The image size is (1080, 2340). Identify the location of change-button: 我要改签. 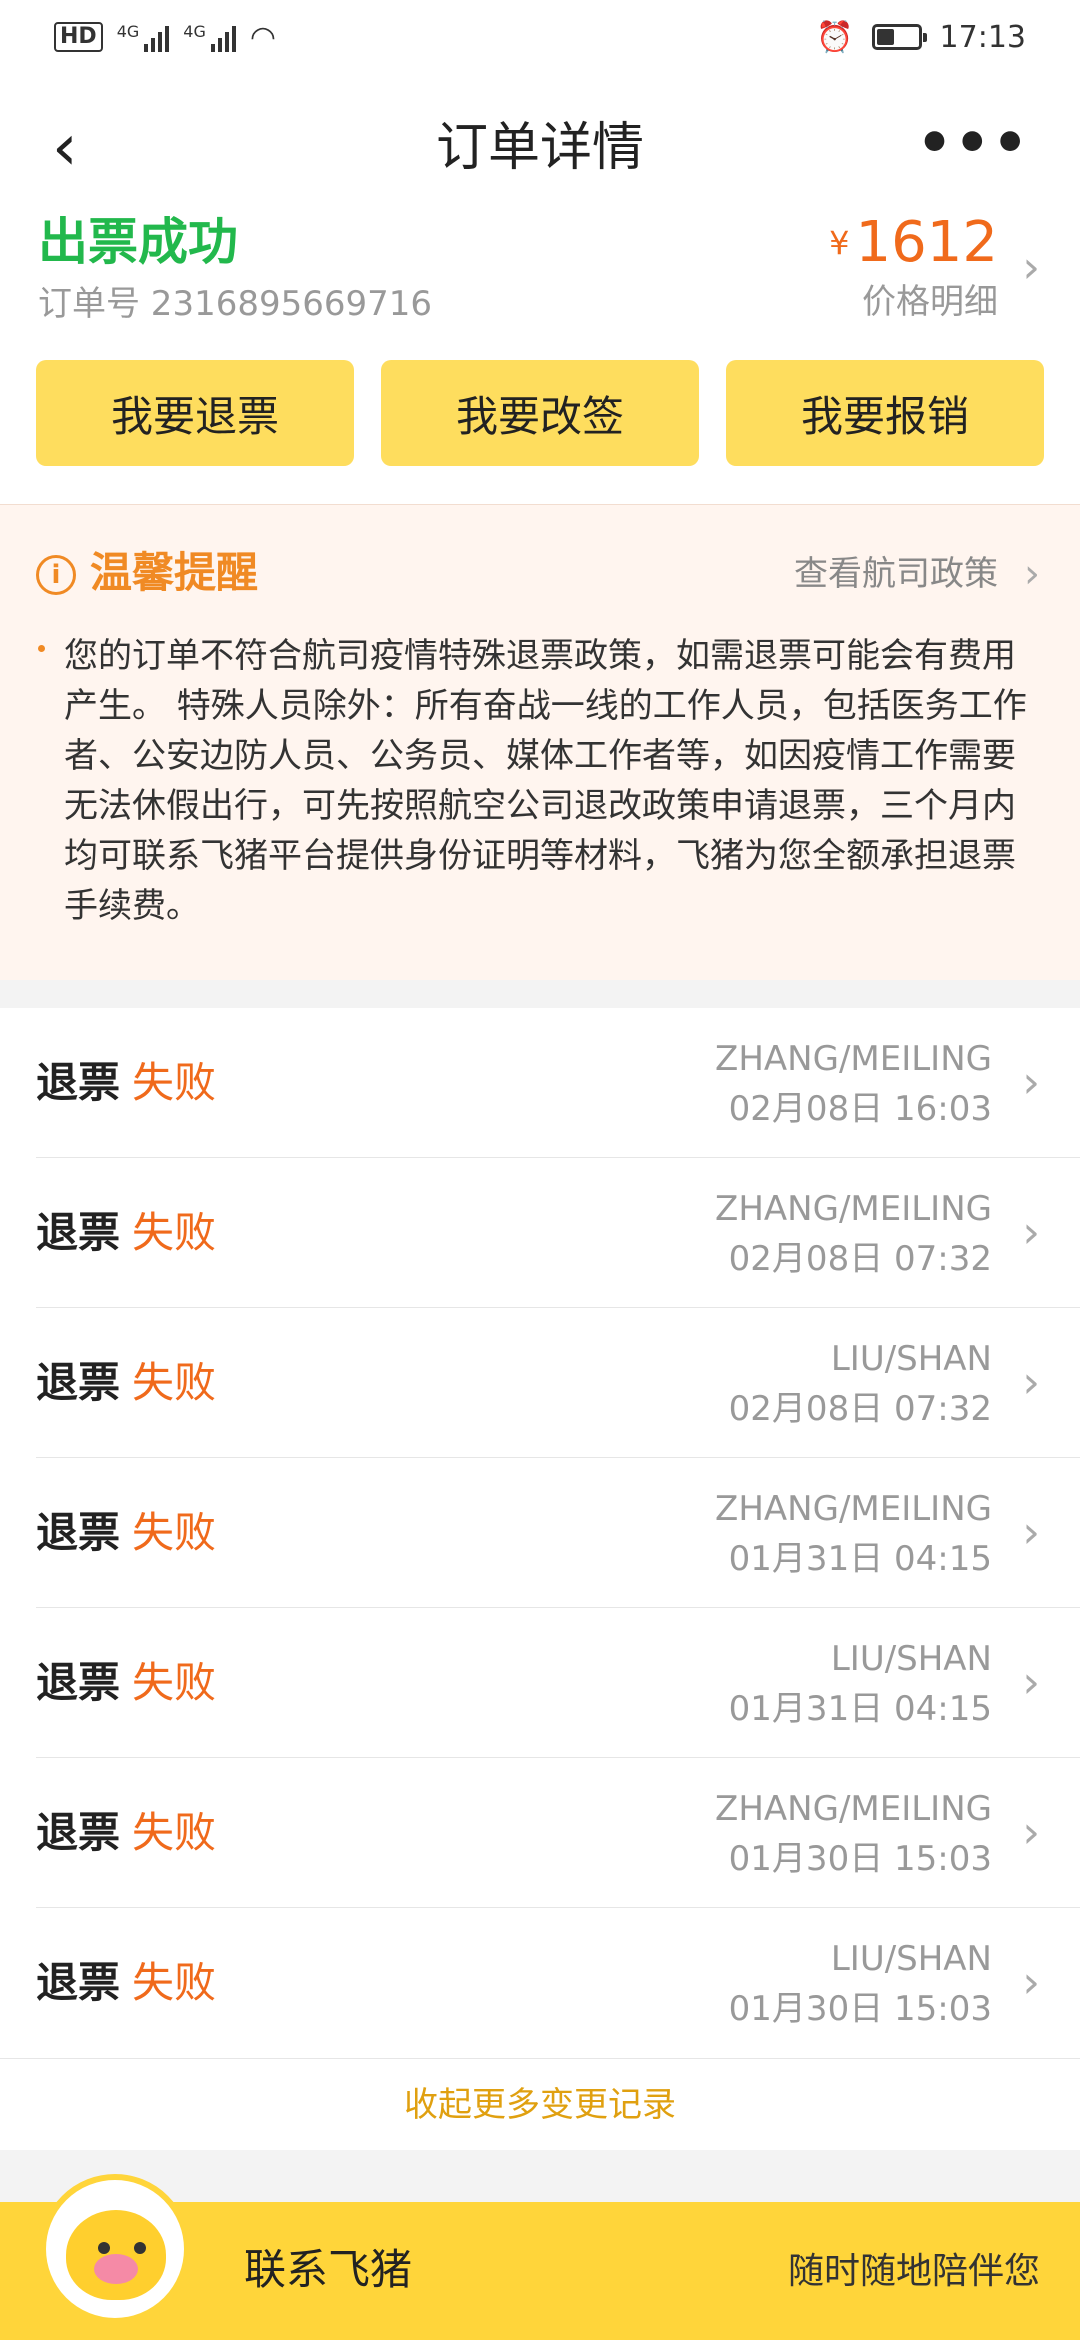
(540, 413).